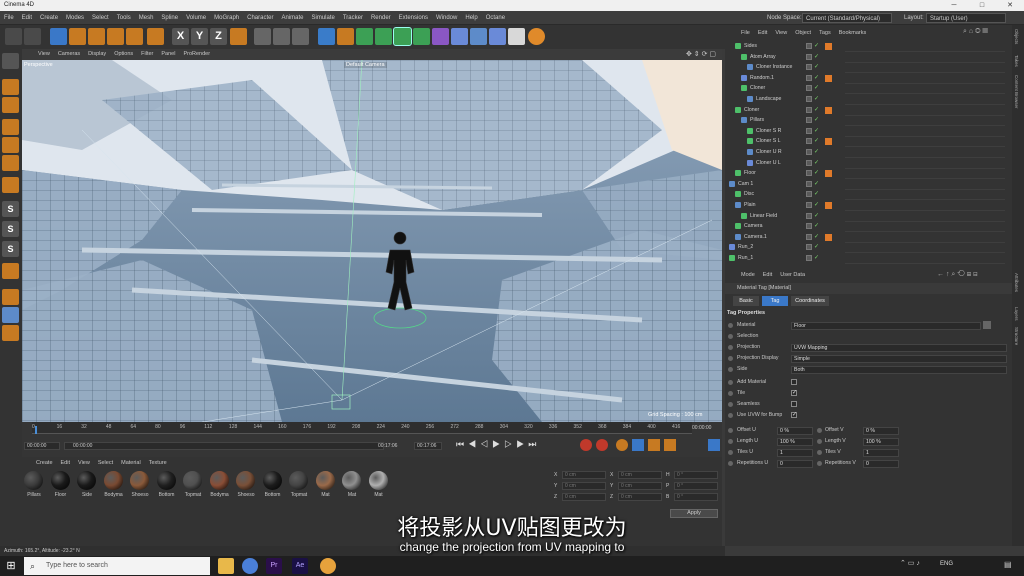 The height and width of the screenshot is (576, 1024). Describe the element at coordinates (868, 88) in the screenshot. I see `object-row: Cloner ✓` at that location.